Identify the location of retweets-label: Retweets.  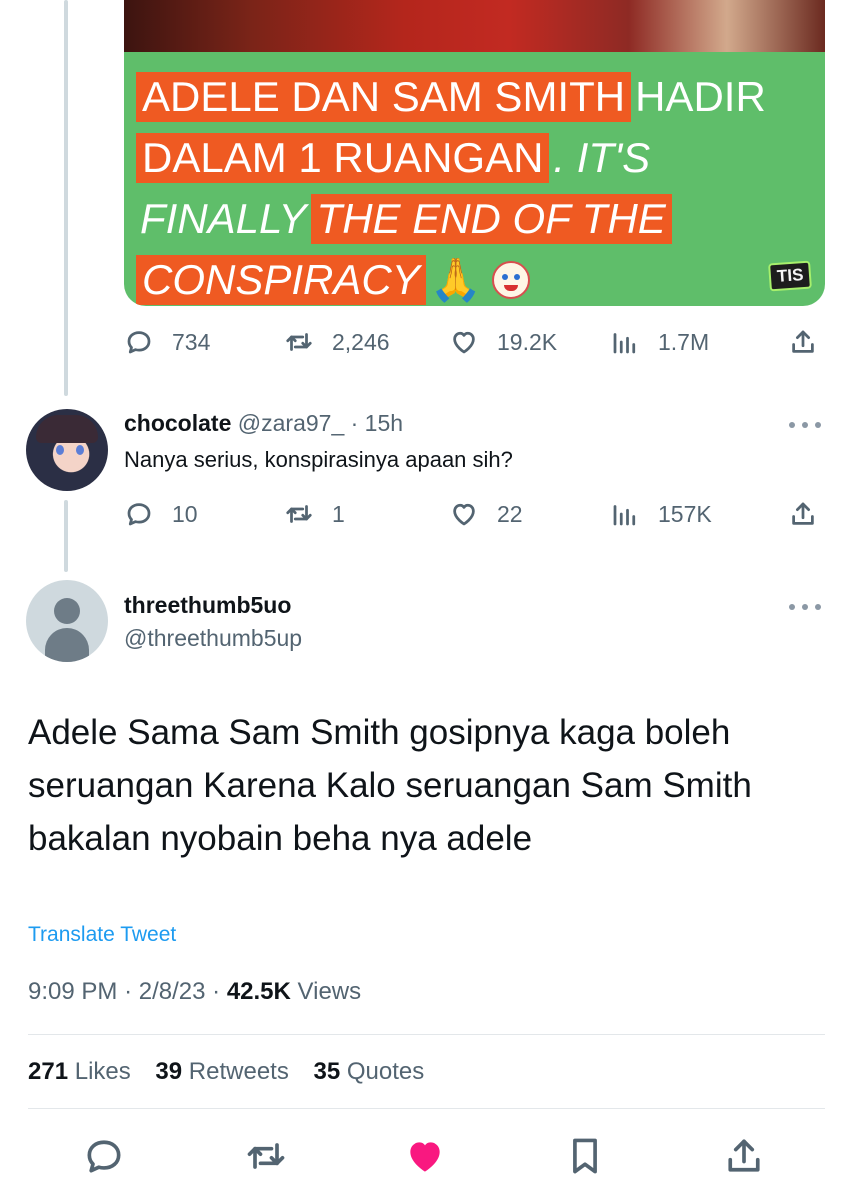
(238, 1071).